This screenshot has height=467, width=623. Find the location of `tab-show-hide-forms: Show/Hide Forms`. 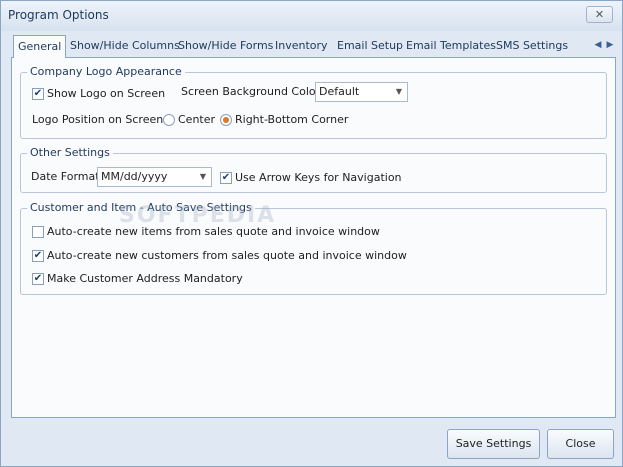

tab-show-hide-forms: Show/Hide Forms is located at coordinates (225, 47).